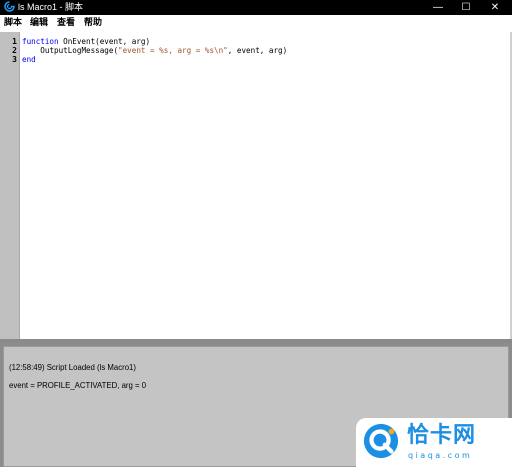 This screenshot has width=512, height=467. Describe the element at coordinates (51, 7) in the screenshot. I see `window-title: ls Macro1 - 脚本` at that location.